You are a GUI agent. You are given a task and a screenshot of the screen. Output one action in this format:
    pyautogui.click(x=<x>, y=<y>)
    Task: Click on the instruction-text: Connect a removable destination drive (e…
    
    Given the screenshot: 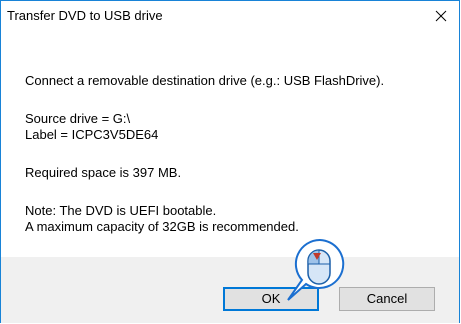 What is the action you would take?
    pyautogui.click(x=205, y=80)
    